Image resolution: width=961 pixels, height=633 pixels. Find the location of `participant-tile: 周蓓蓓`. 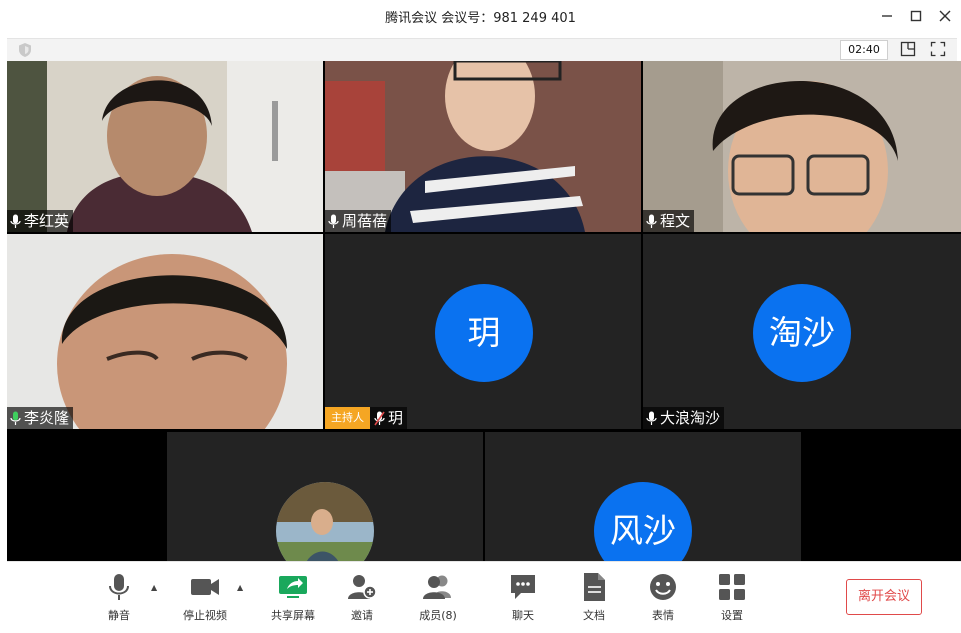

participant-tile: 周蓓蓓 is located at coordinates (483, 146).